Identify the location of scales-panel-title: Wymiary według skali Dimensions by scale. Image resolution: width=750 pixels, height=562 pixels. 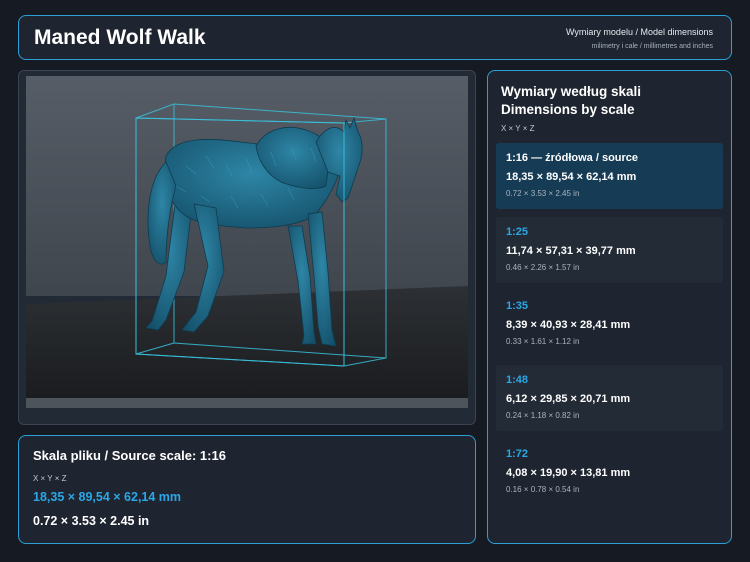
(571, 100).